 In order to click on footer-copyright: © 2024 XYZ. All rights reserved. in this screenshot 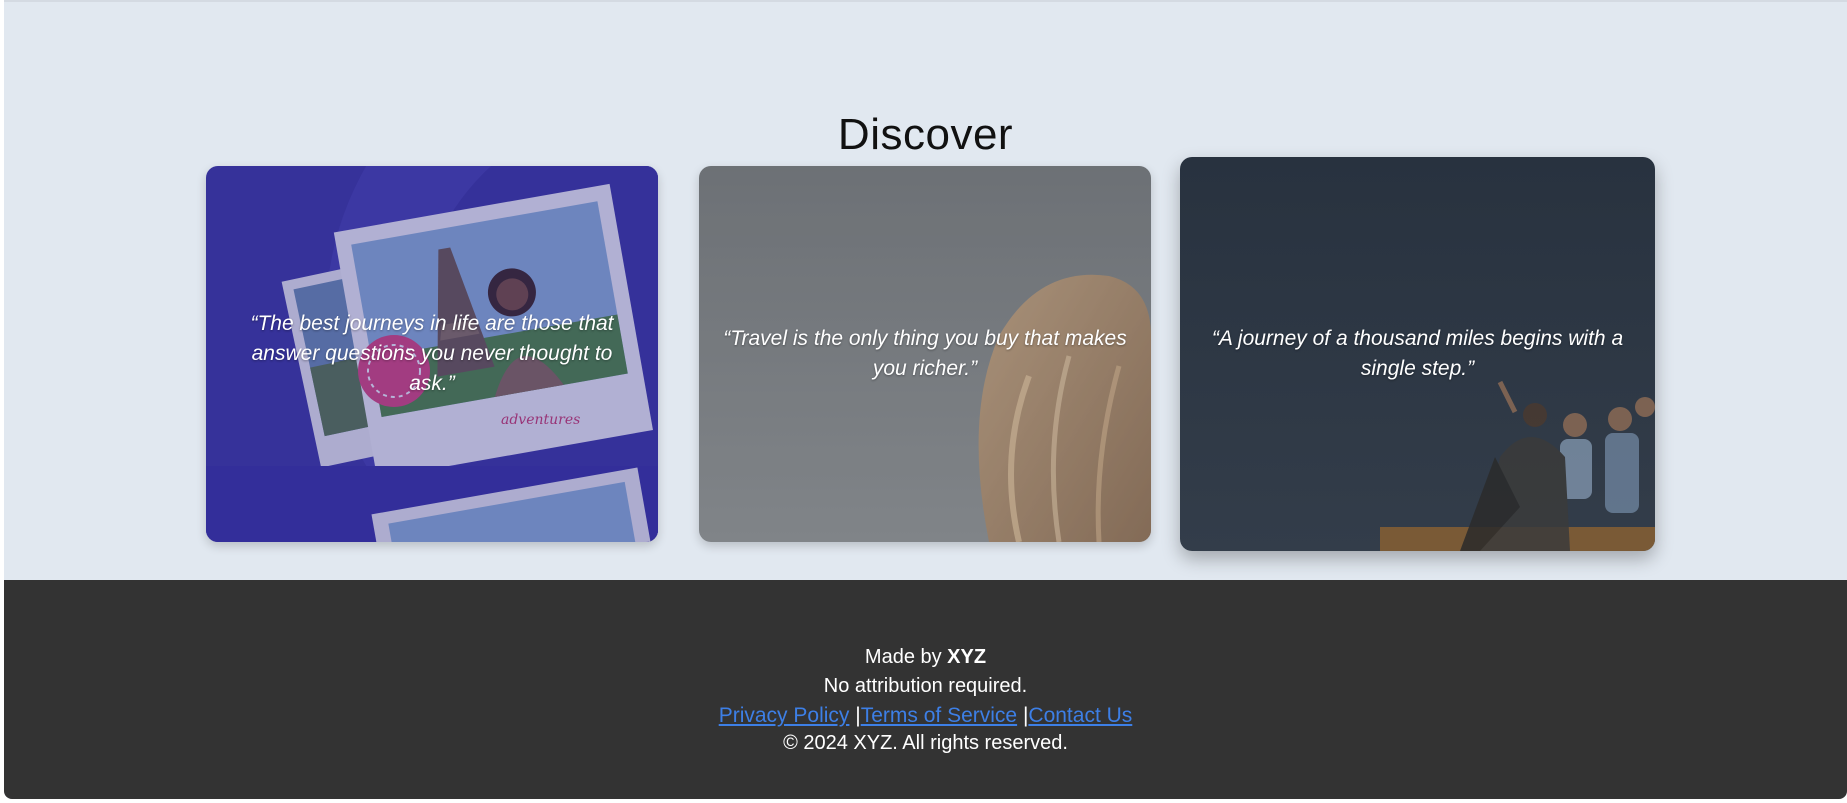, I will do `click(925, 743)`.